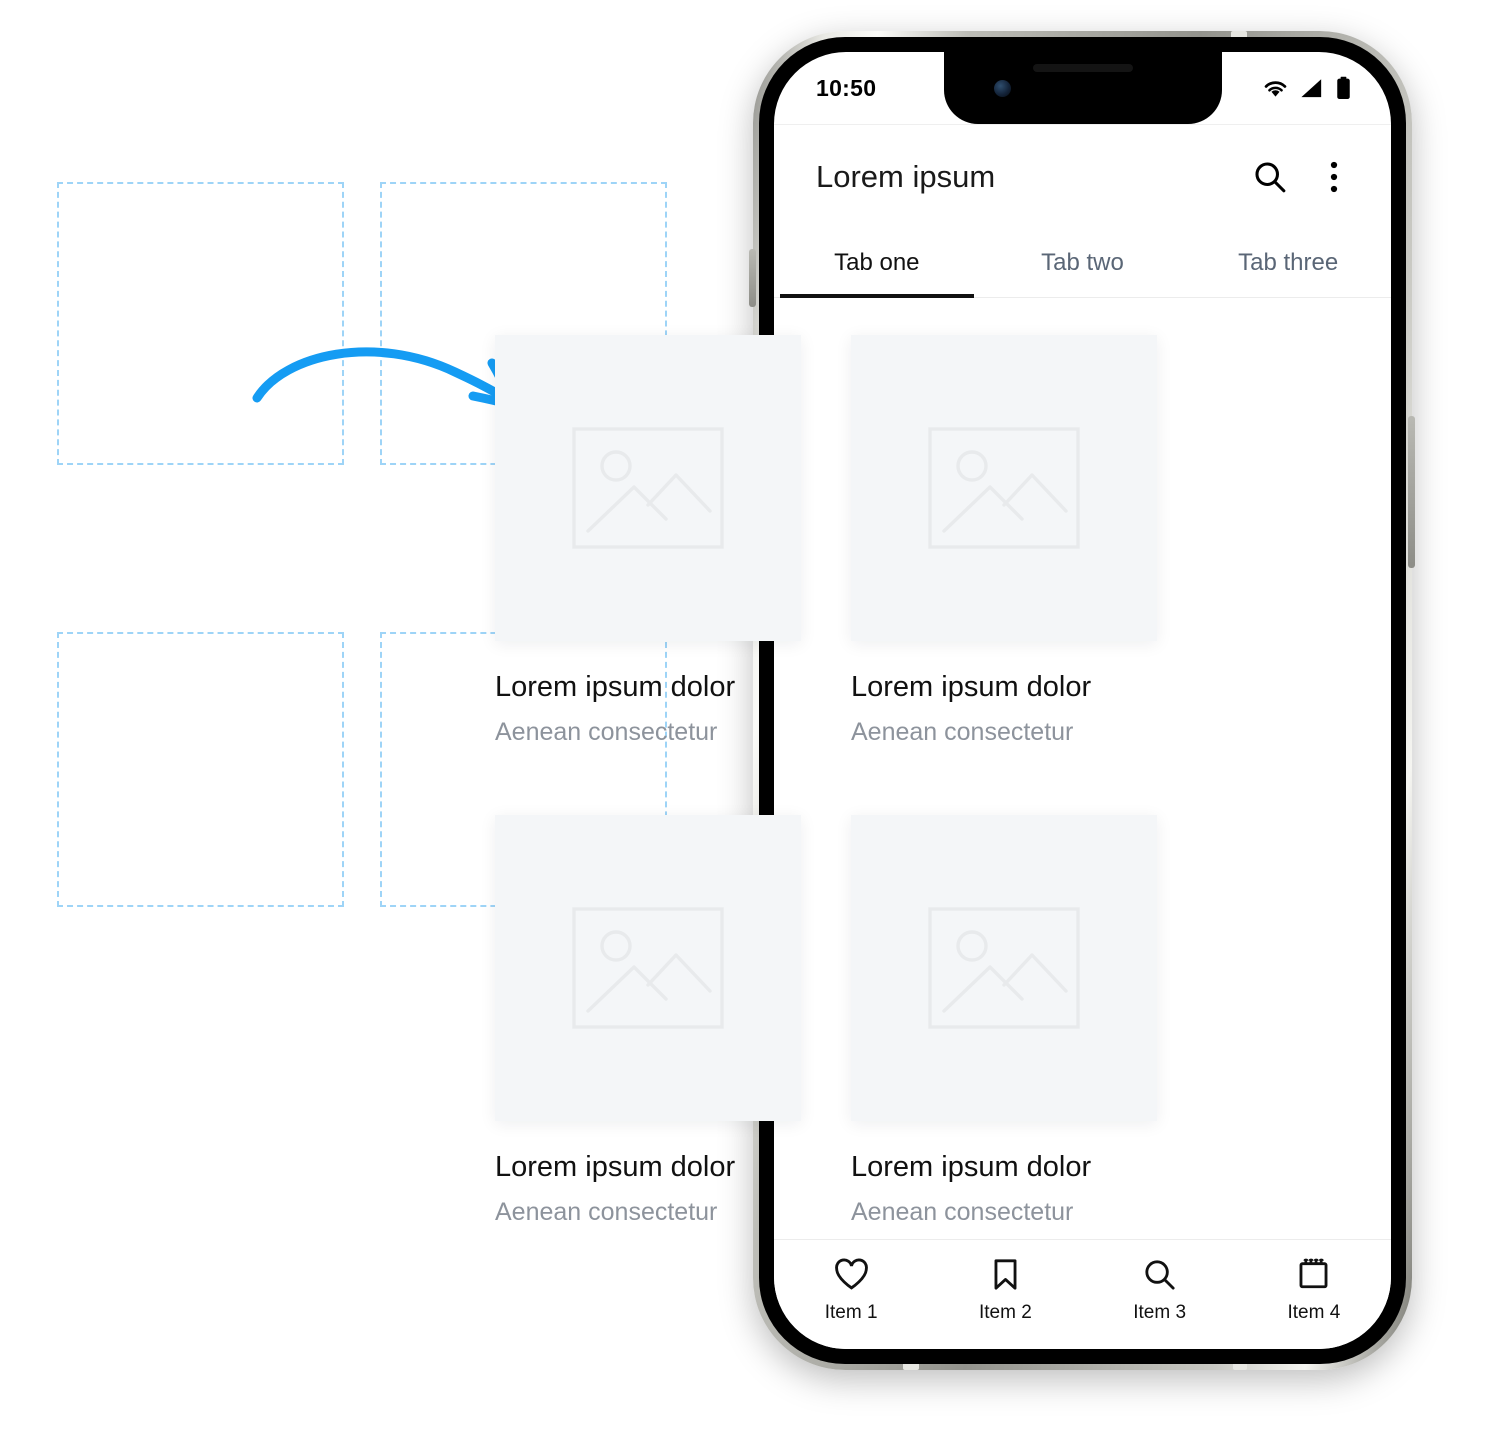 This screenshot has height=1439, width=1500. What do you see at coordinates (1314, 1312) in the screenshot?
I see `nav-label: Item 4` at bounding box center [1314, 1312].